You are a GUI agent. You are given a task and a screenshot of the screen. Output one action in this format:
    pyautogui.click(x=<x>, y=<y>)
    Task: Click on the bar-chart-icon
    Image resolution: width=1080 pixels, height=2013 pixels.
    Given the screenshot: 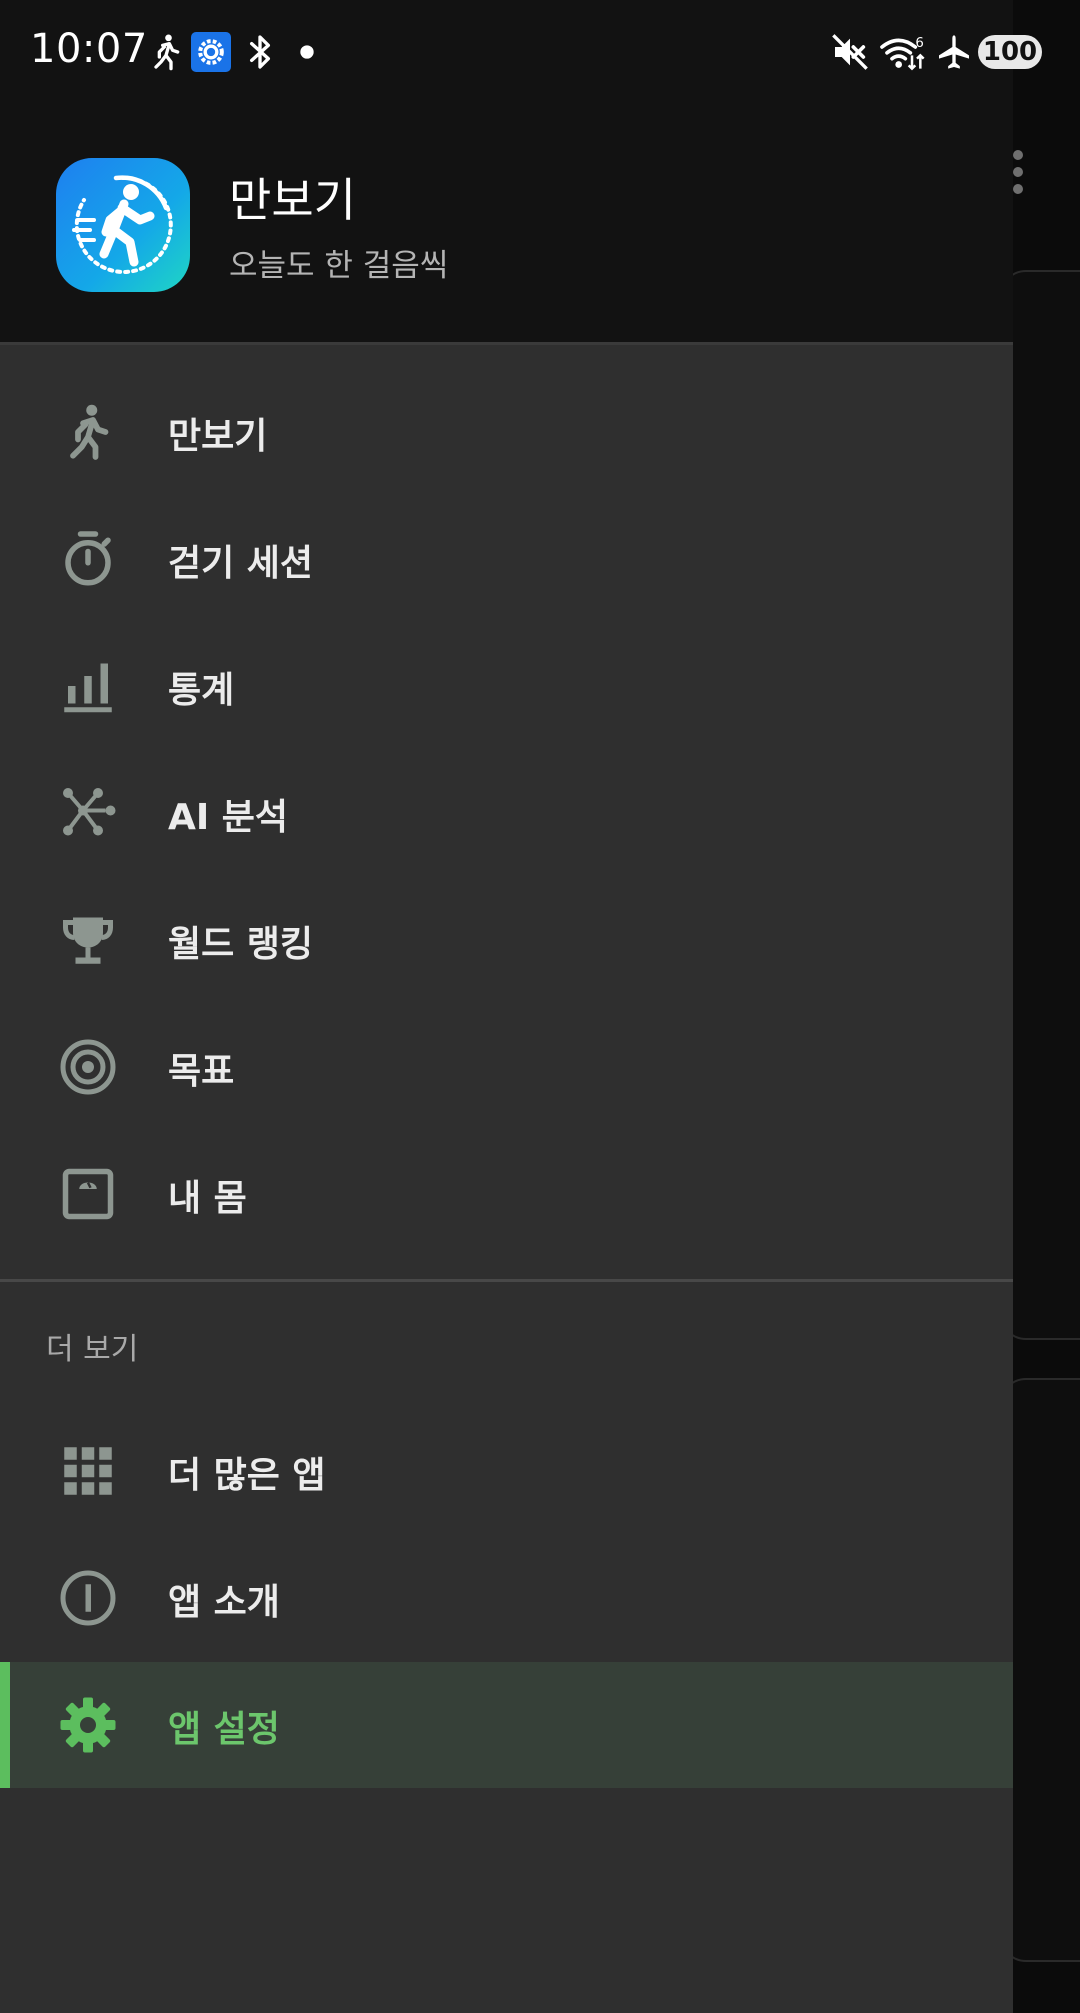 What is the action you would take?
    pyautogui.click(x=88, y=688)
    